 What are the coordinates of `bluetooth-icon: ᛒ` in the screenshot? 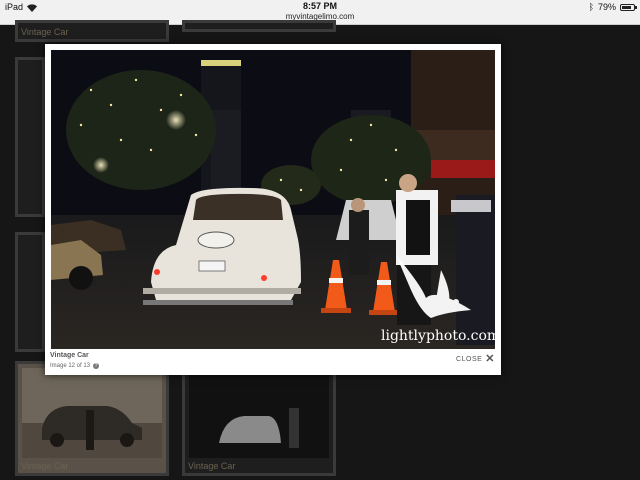 It's located at (591, 7).